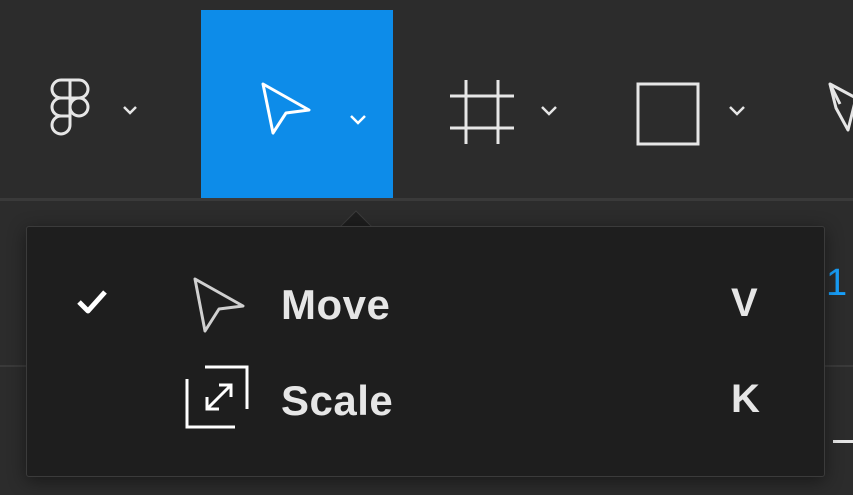 This screenshot has height=495, width=853. I want to click on rectangle-icon, so click(668, 114).